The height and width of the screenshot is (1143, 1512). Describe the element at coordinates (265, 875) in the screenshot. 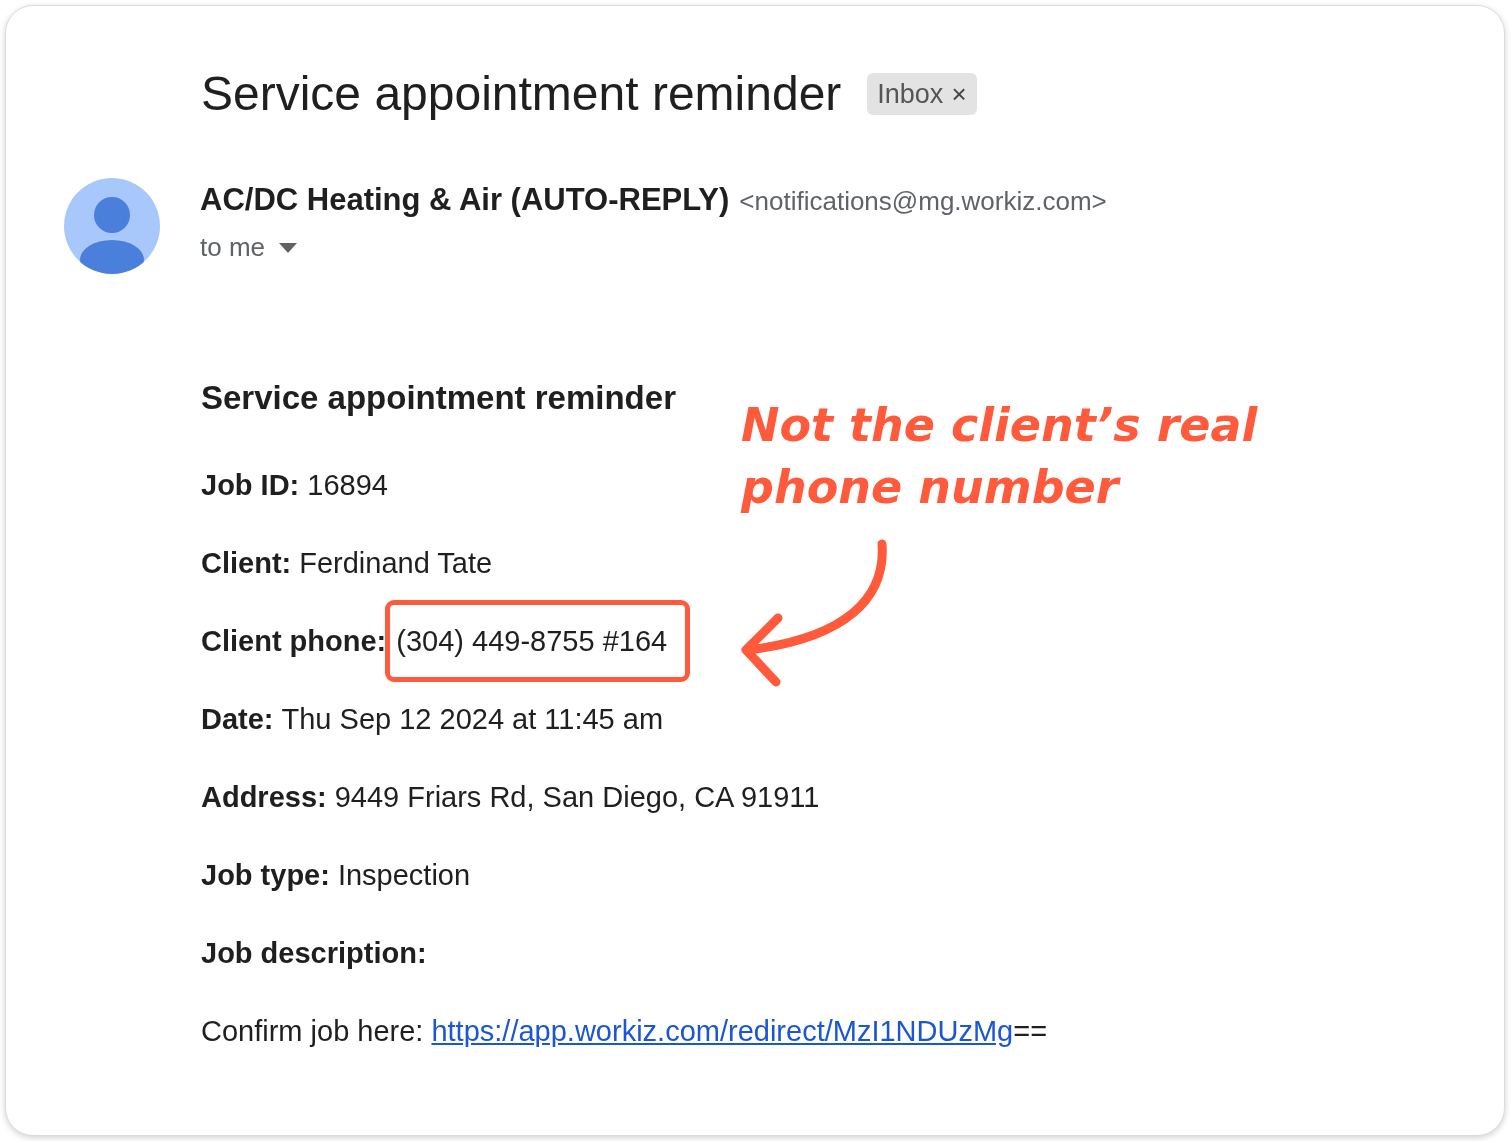

I see `field-label: Job type:` at that location.